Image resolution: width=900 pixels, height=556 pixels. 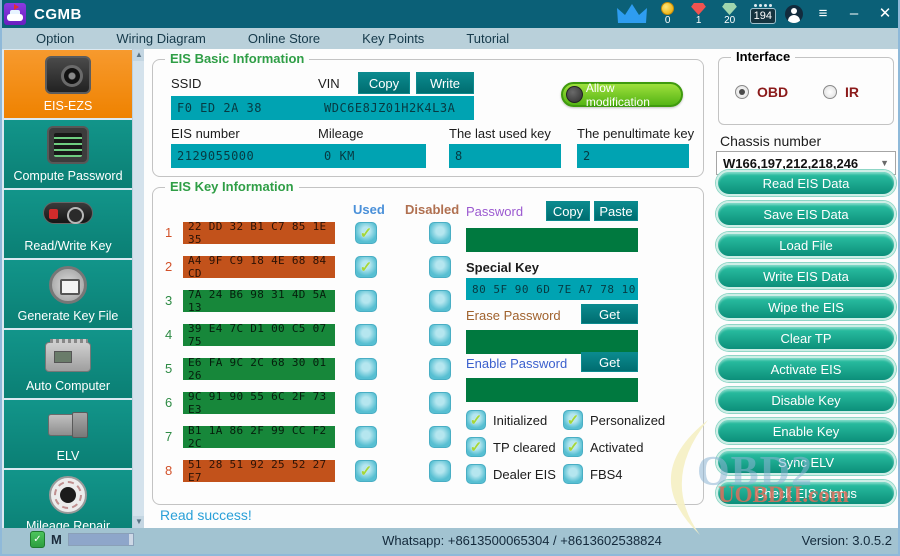 I want to click on sidebar-item-auto-computer: Auto Computer, so click(x=68, y=364).